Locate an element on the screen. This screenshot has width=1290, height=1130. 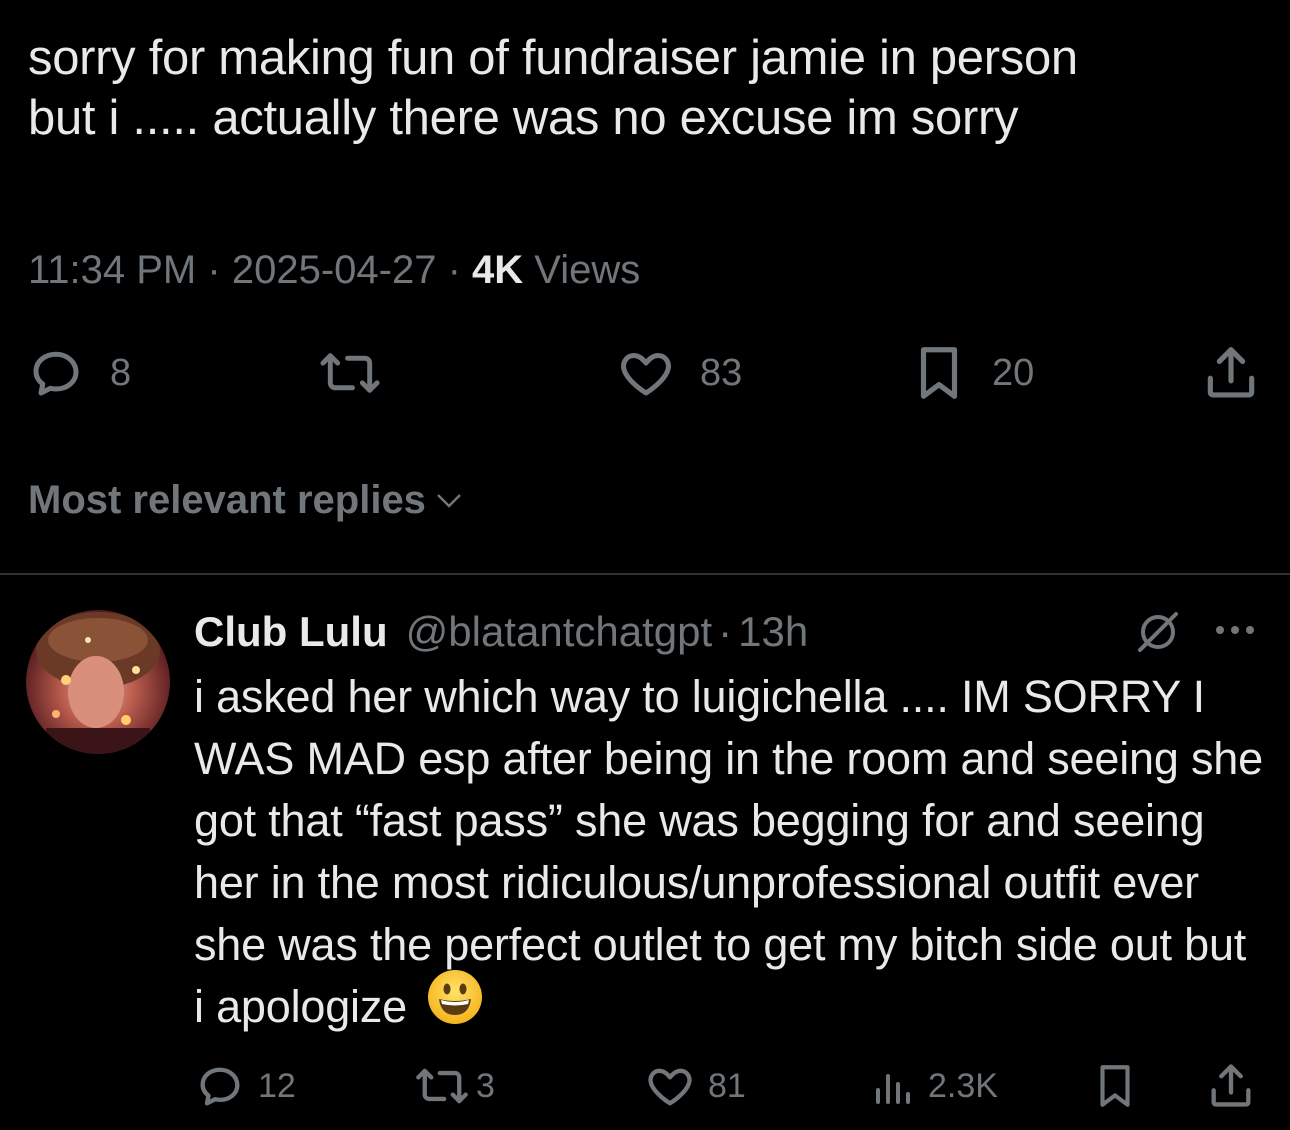
grok-button is located at coordinates (1158, 634).